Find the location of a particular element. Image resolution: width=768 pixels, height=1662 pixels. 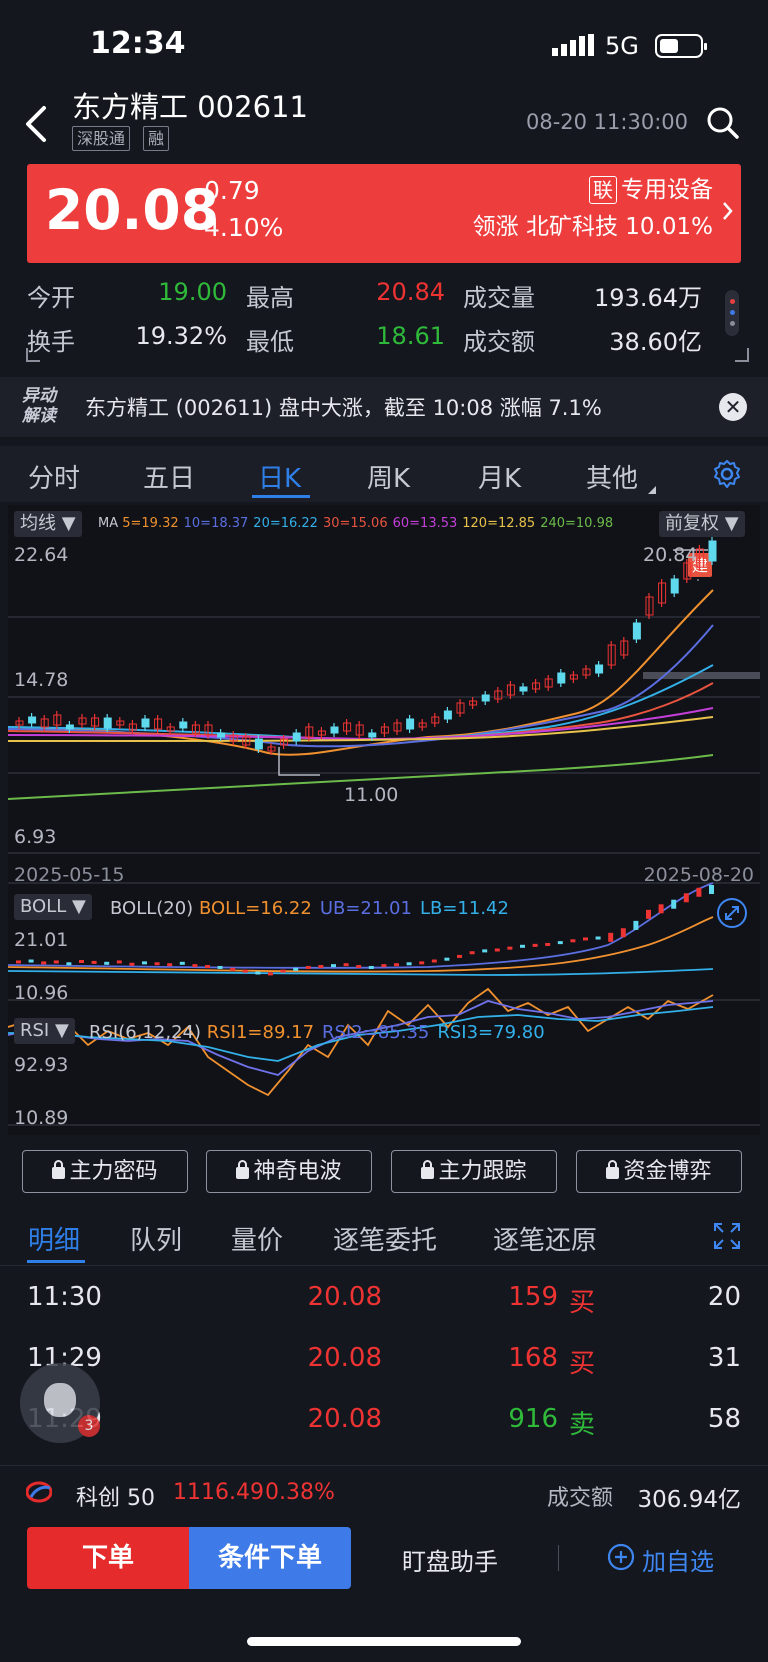

locked-tool-button: 资金博弈 is located at coordinates (659, 1171).